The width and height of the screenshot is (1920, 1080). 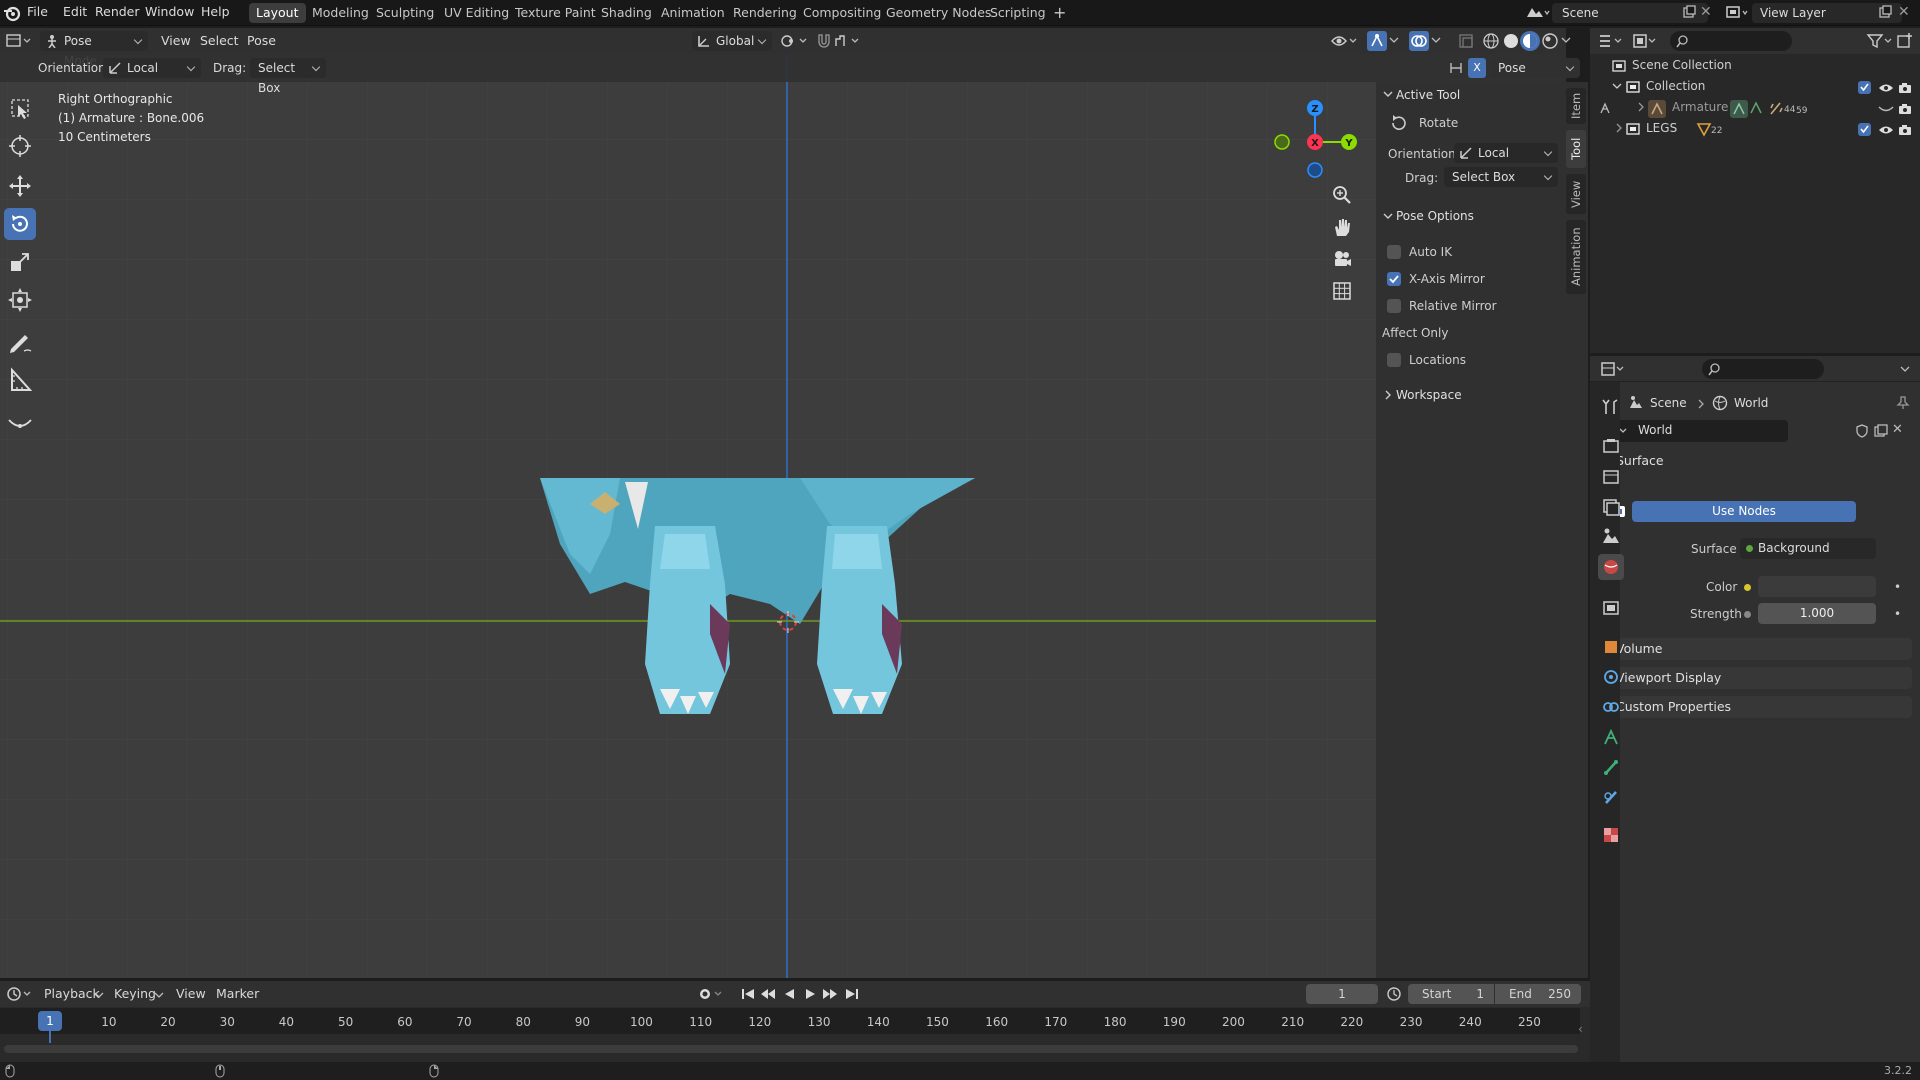 What do you see at coordinates (237, 993) in the screenshot?
I see `timeline-menu-marker: Marker` at bounding box center [237, 993].